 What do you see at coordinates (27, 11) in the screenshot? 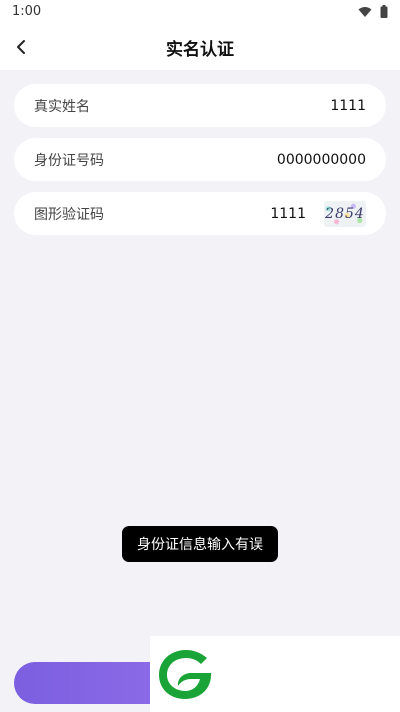
I see `status-time: 1:00` at bounding box center [27, 11].